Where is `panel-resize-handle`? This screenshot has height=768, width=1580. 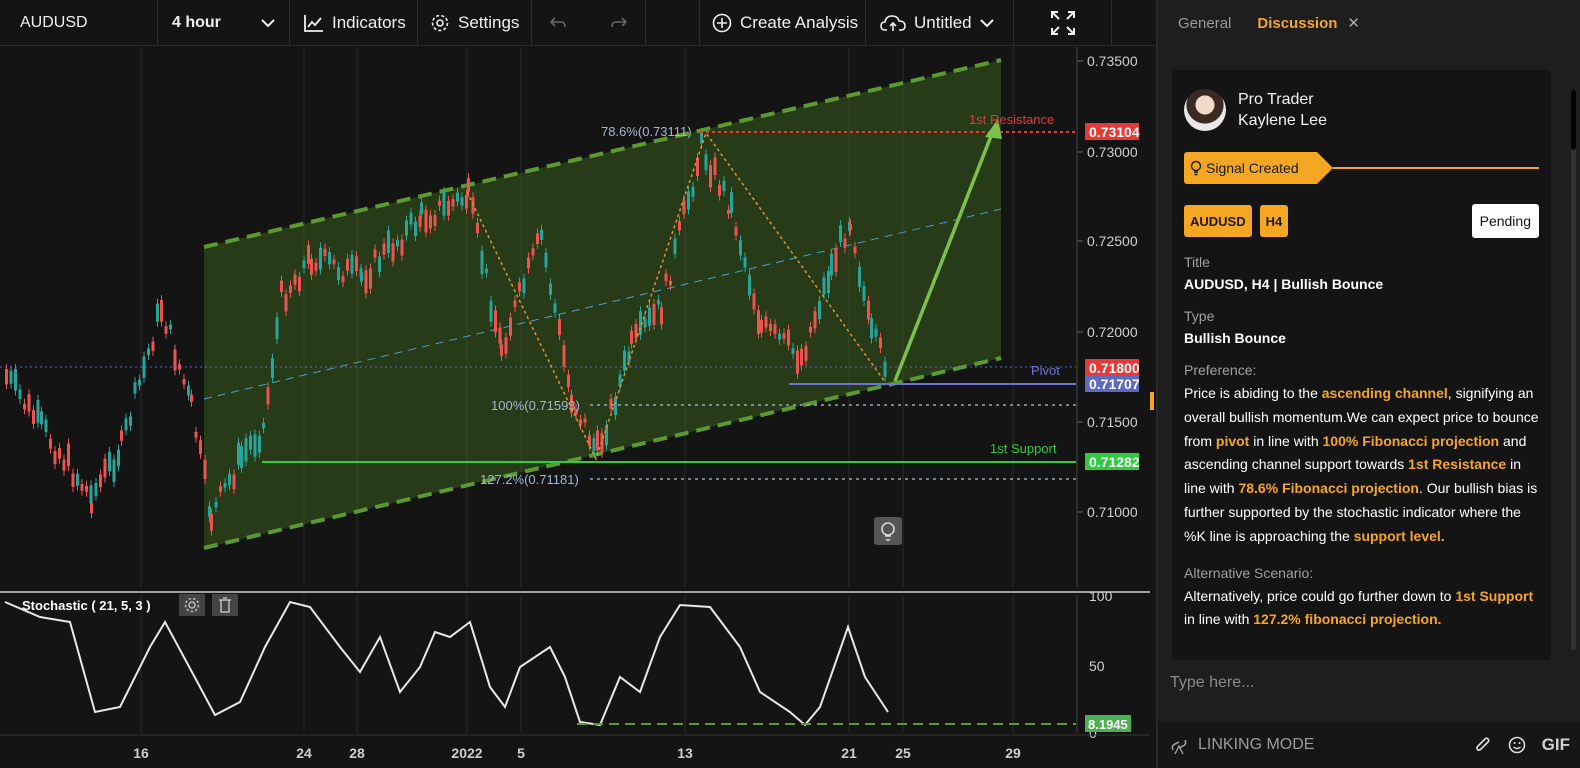 panel-resize-handle is located at coordinates (1152, 401).